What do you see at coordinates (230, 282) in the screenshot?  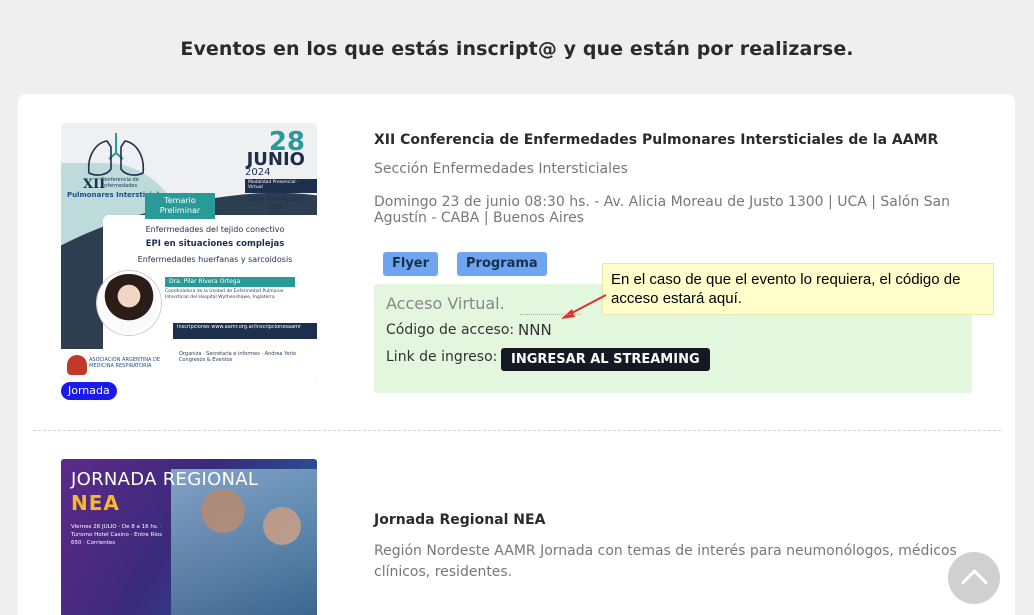 I see `poster-speaker: Dra. Pilar Rivera Ortega` at bounding box center [230, 282].